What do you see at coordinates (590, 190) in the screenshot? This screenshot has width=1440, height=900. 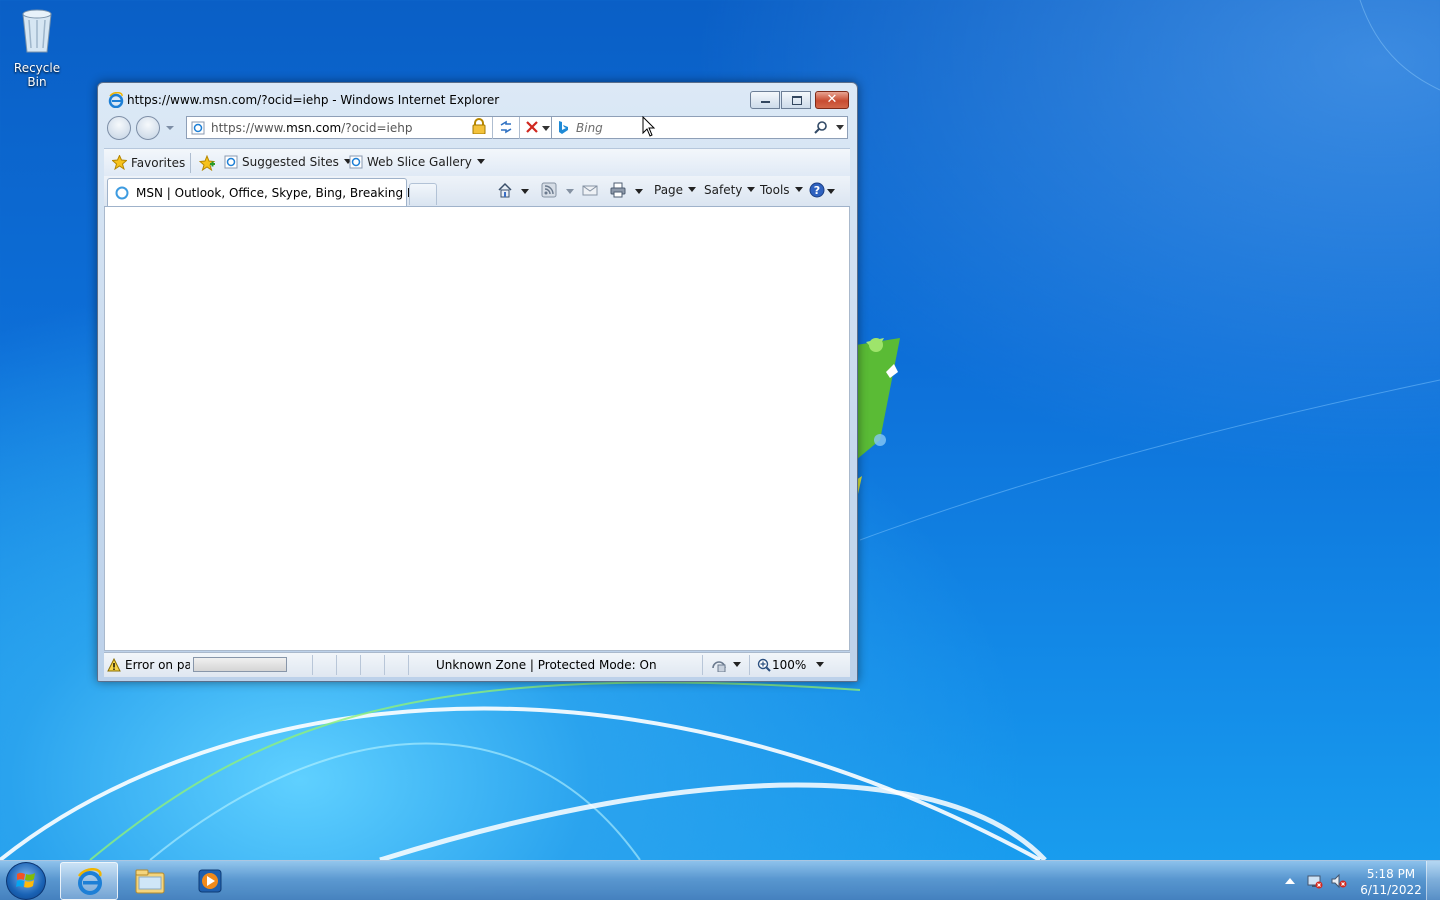 I see `mail-icon` at bounding box center [590, 190].